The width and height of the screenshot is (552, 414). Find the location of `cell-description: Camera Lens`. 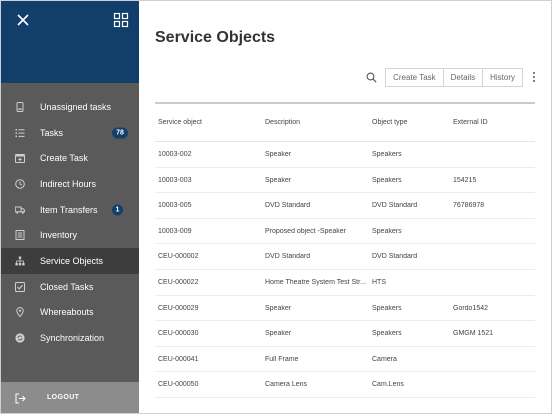

cell-description: Camera Lens is located at coordinates (286, 385).